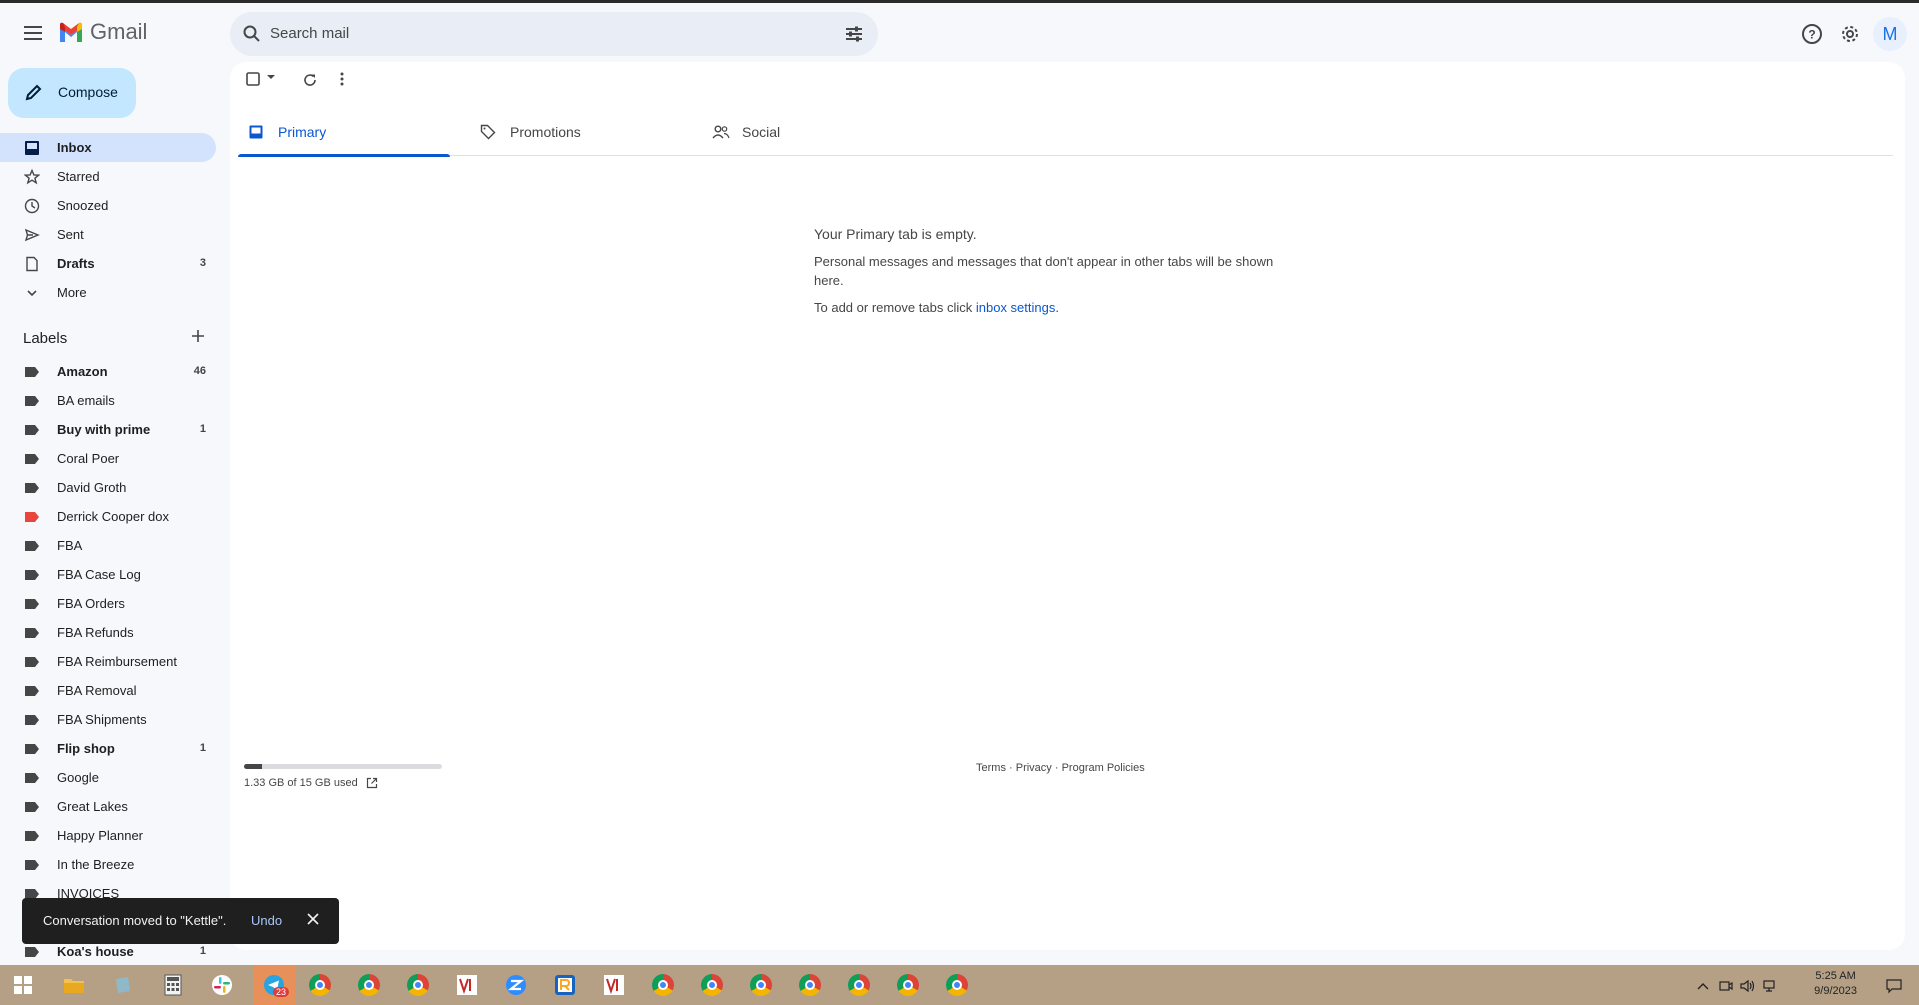  I want to click on taskbar-file-explorer, so click(74, 985).